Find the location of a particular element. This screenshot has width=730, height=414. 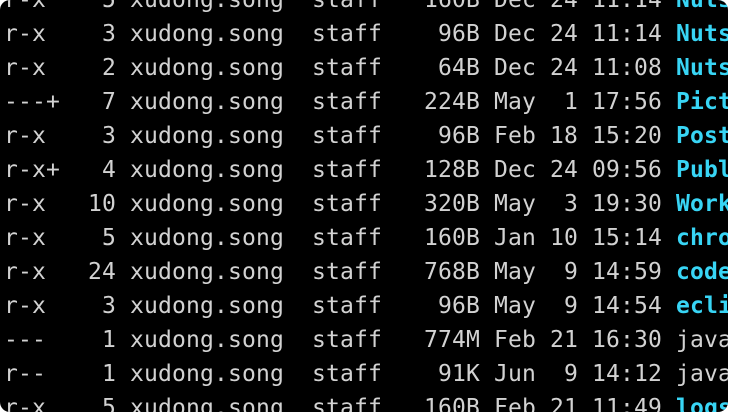

listing-time: 15:14 is located at coordinates (626, 238).